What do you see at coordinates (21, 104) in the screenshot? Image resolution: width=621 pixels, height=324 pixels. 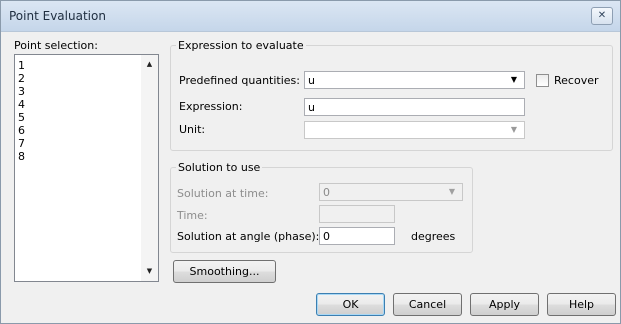 I see `list-item: 4` at bounding box center [21, 104].